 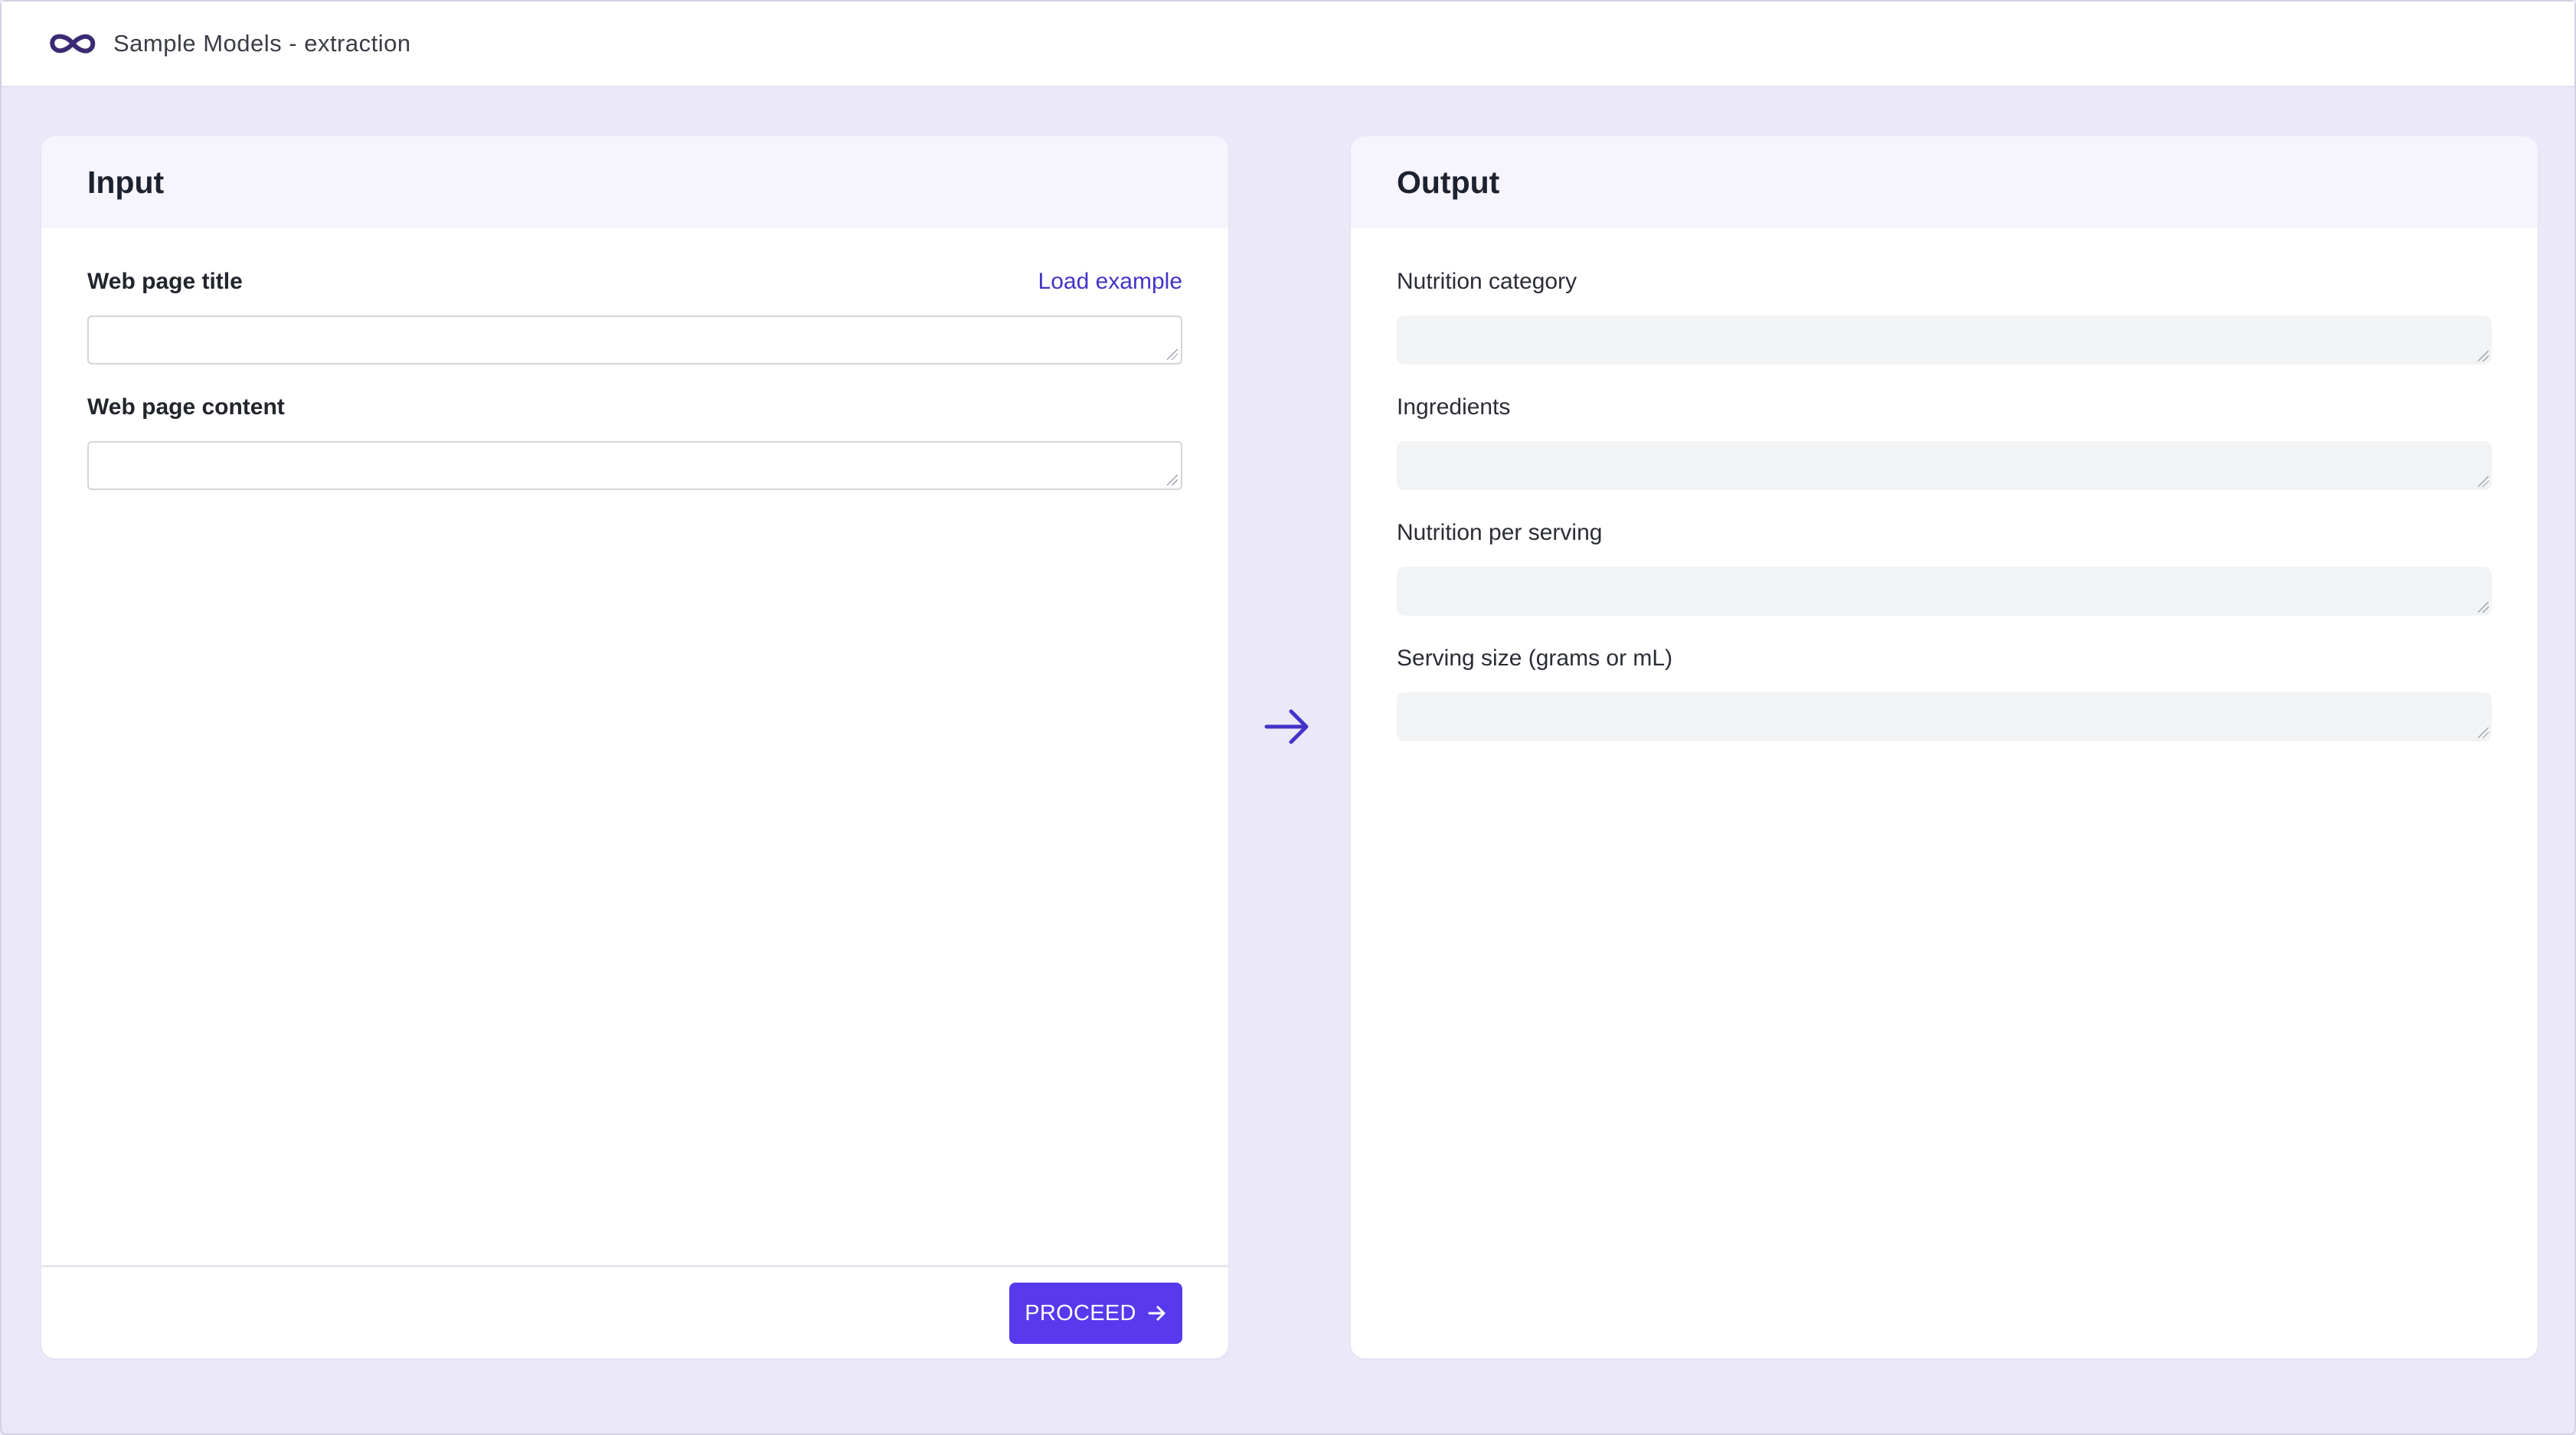 I want to click on ingredients-field: Ingredients, so click(x=1944, y=441).